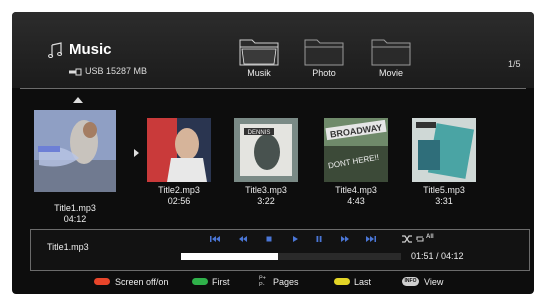  What do you see at coordinates (75, 208) in the screenshot?
I see `track-name: Title1.mp3` at bounding box center [75, 208].